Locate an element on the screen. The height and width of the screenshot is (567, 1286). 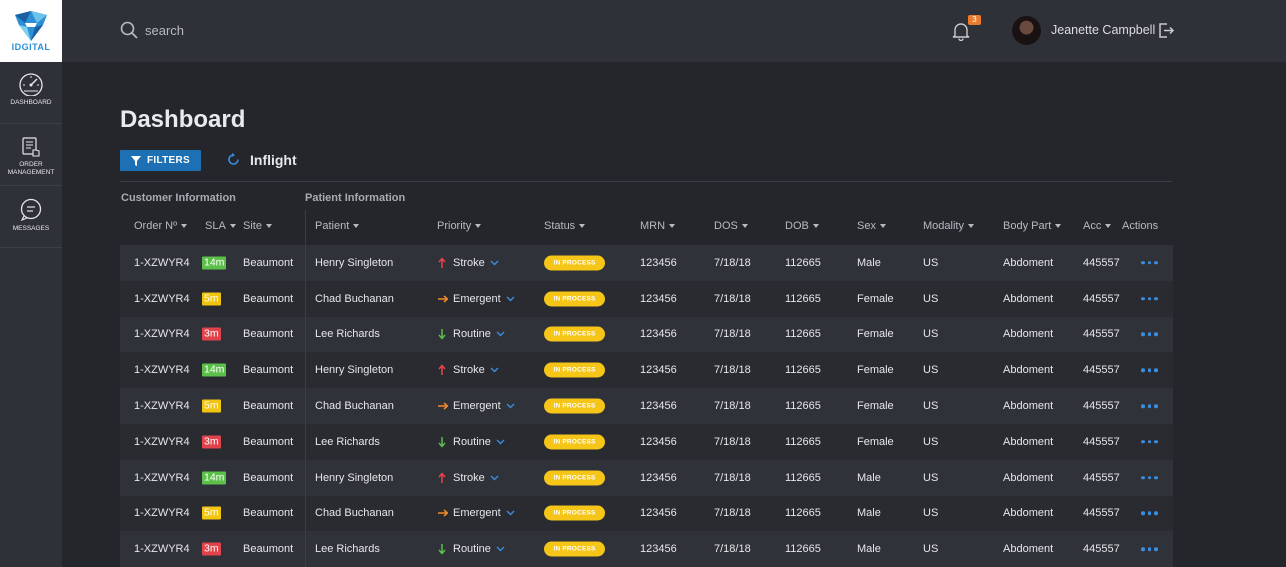
col-header-body-part: Body Part is located at coordinates (1032, 226).